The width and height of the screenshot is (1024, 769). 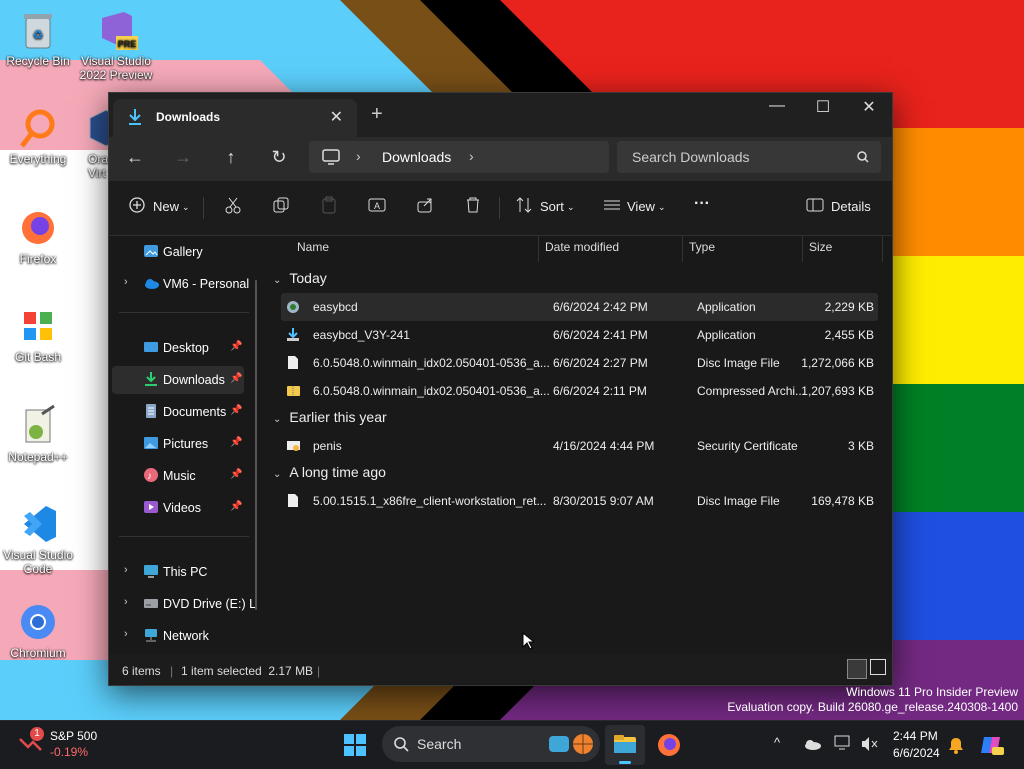 I want to click on tab-downloads: Downloads ✕, so click(x=235, y=118).